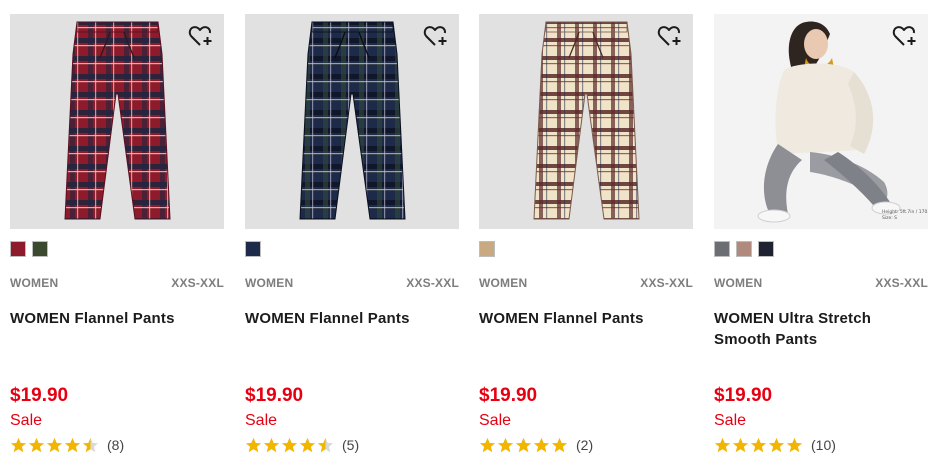  What do you see at coordinates (889, 218) in the screenshot?
I see `svg-text: Size: S` at bounding box center [889, 218].